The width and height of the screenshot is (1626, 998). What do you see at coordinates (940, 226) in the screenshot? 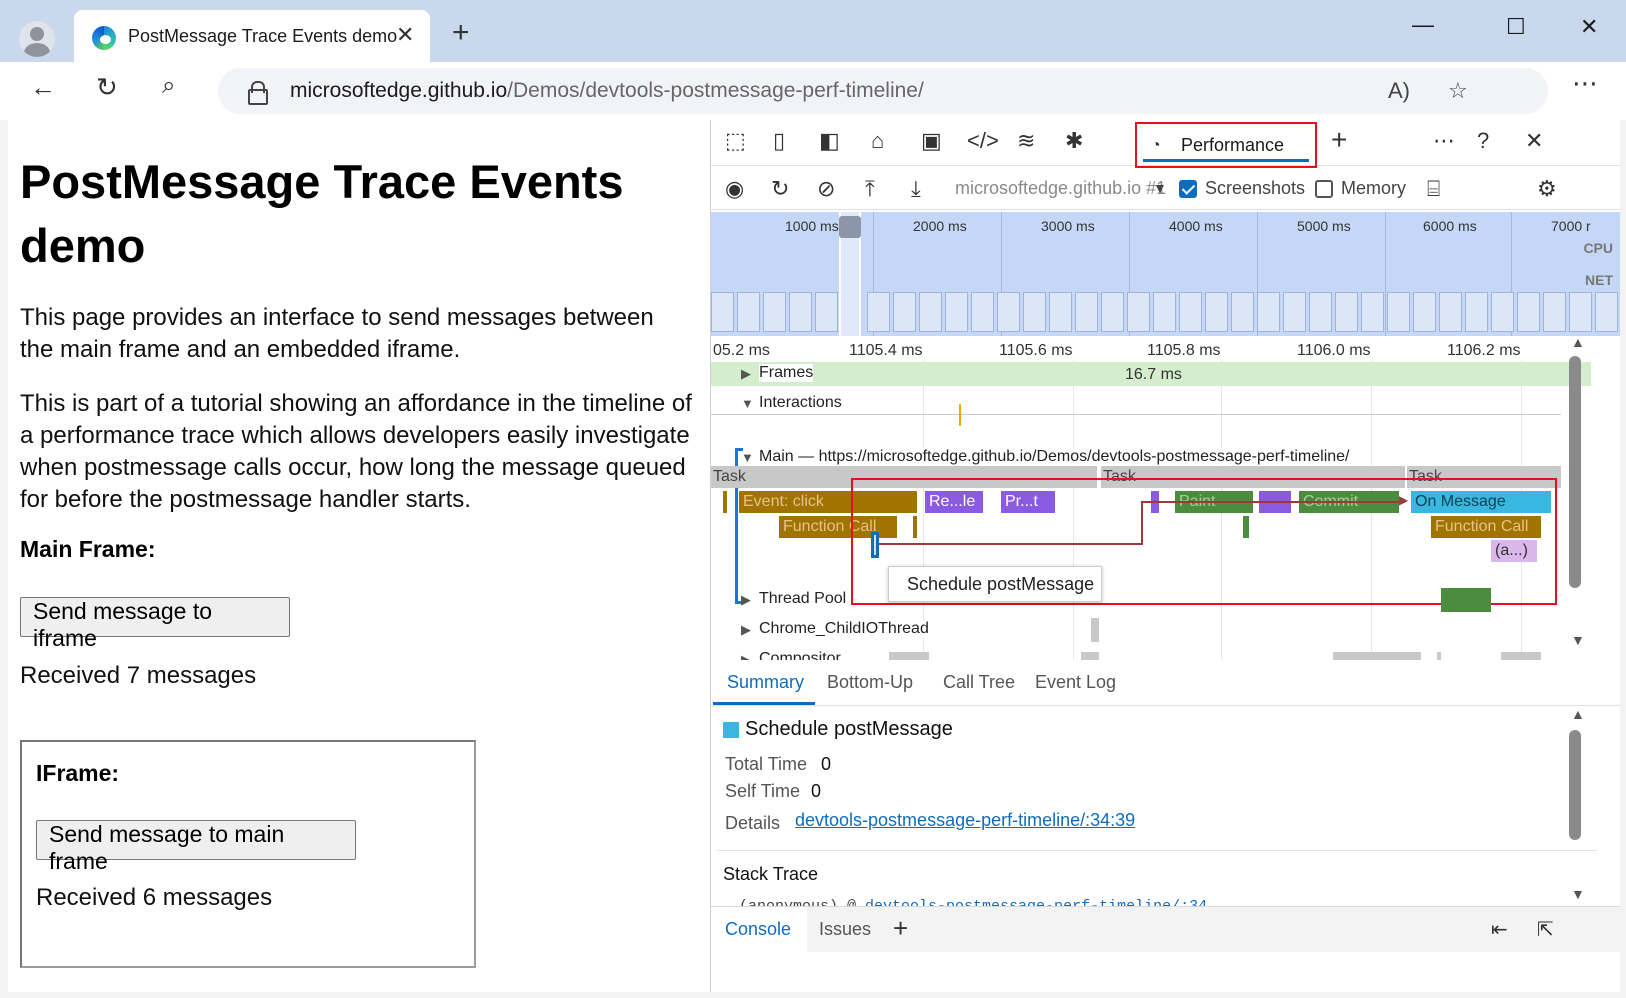
I see `overview-tick: 2000 ms` at bounding box center [940, 226].